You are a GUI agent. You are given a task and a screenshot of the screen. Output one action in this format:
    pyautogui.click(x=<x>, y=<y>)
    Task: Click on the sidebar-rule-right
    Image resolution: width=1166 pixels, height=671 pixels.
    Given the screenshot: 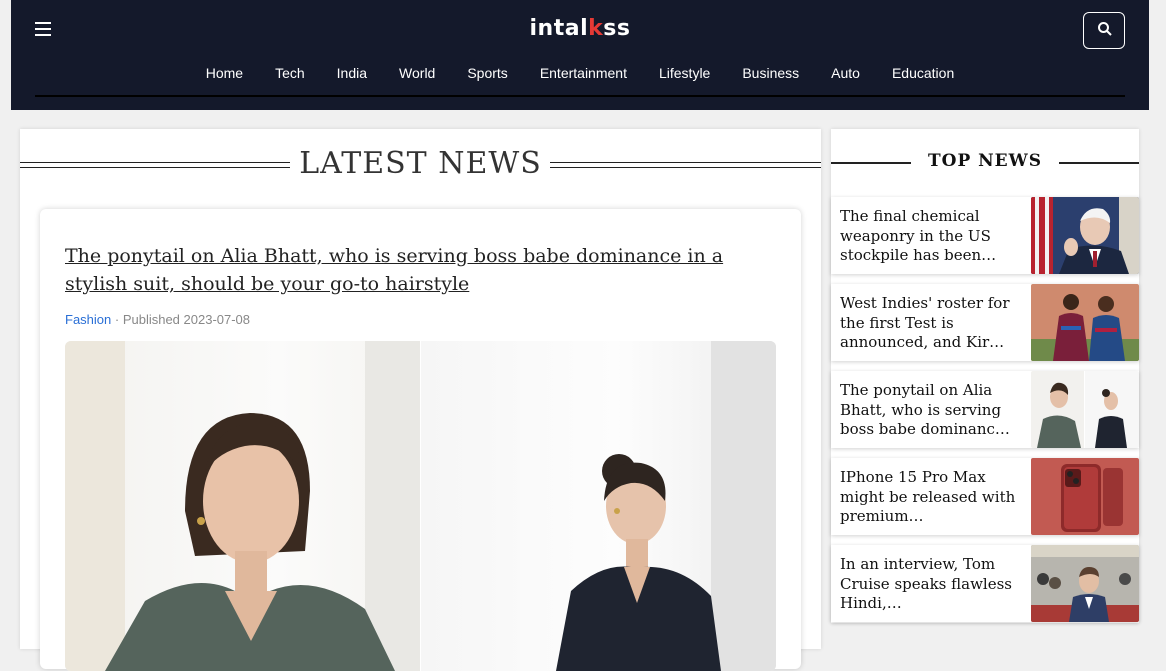 What is the action you would take?
    pyautogui.click(x=1099, y=163)
    